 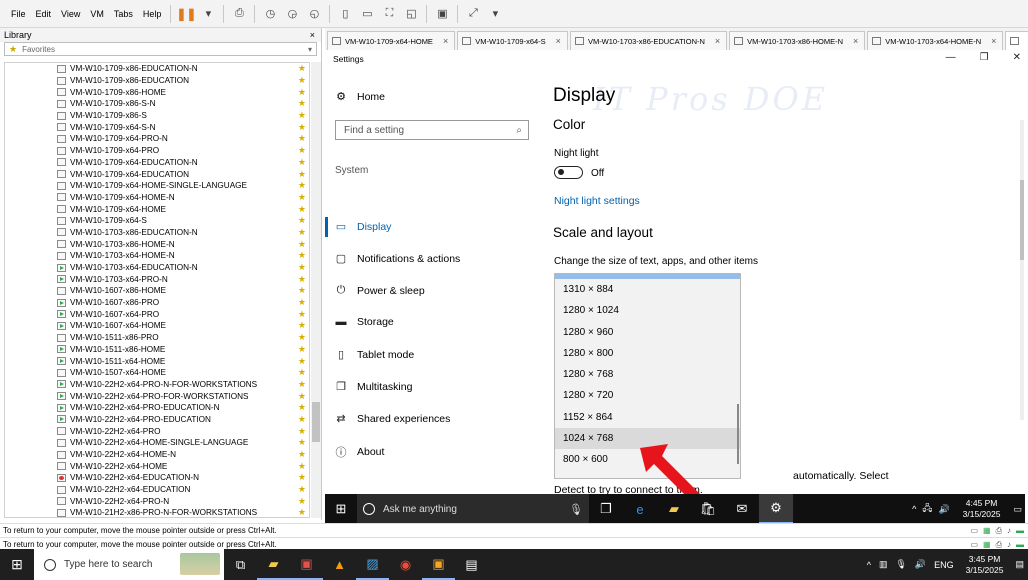 I want to click on nav-item-power-sleep: ⏻ Power & sleep, so click(x=380, y=290).